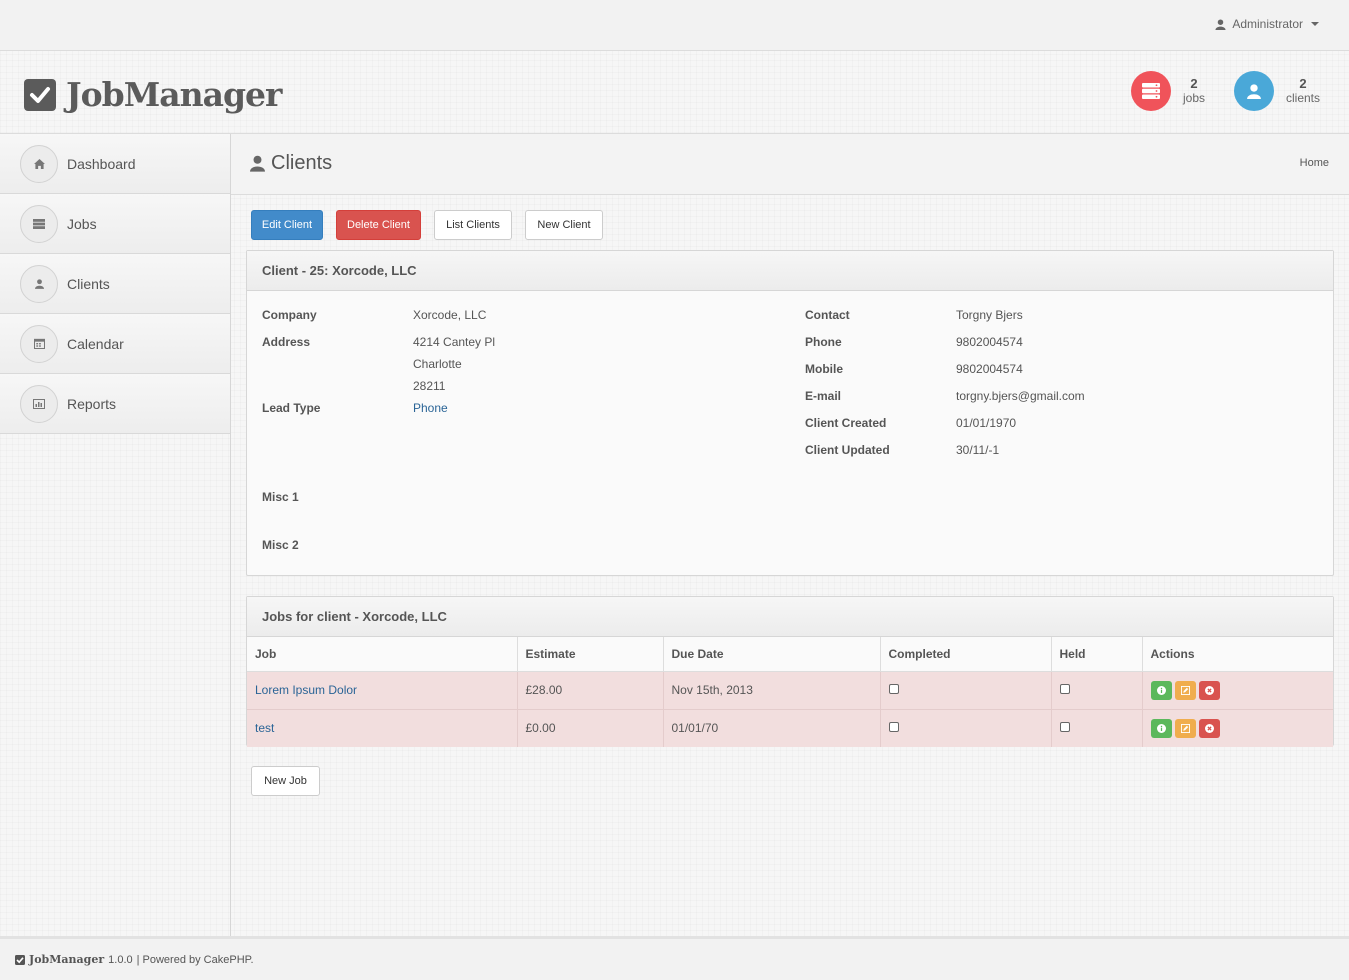  What do you see at coordinates (473, 225) in the screenshot?
I see `list-clients-button: List Clients` at bounding box center [473, 225].